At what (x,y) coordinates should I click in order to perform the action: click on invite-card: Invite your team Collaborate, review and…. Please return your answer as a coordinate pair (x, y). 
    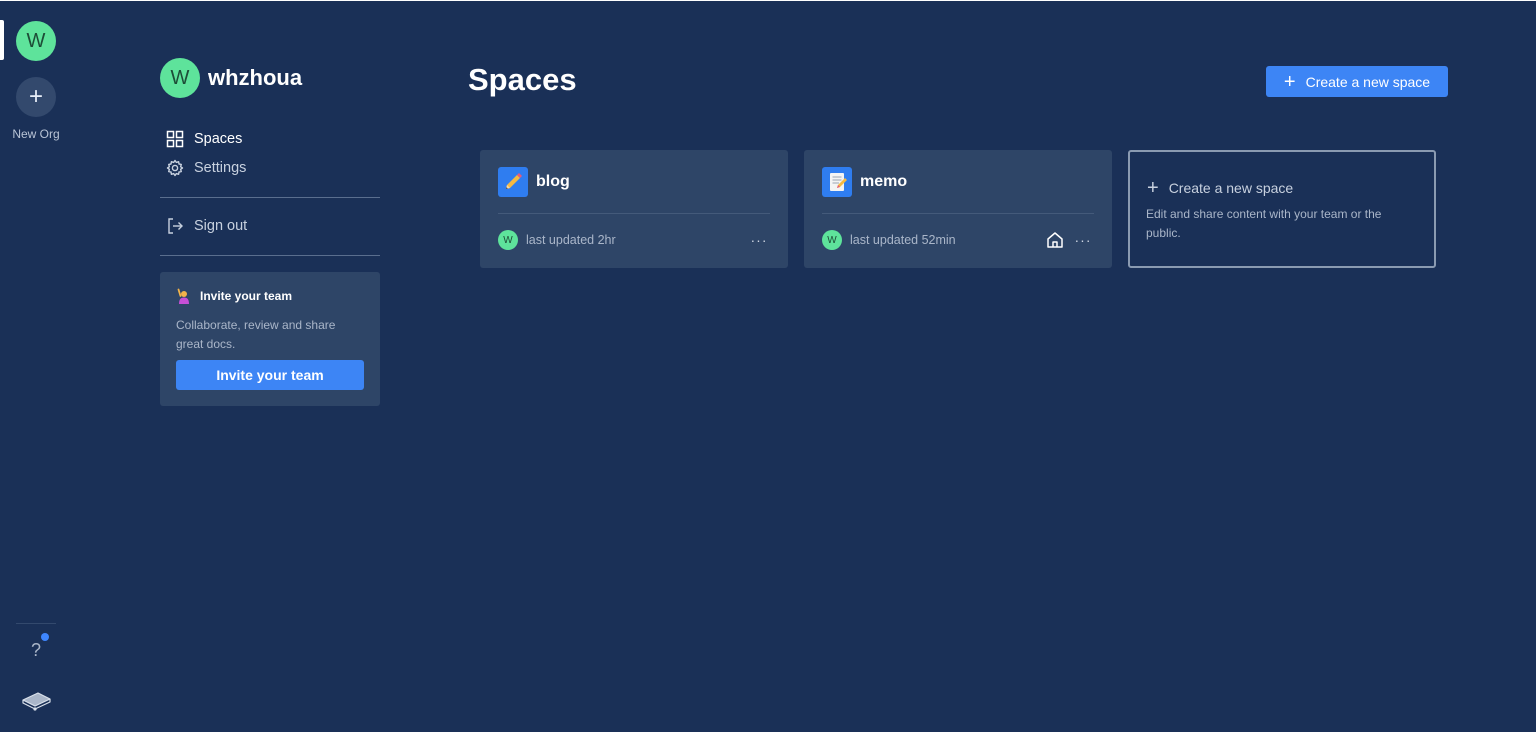
    Looking at the image, I should click on (270, 339).